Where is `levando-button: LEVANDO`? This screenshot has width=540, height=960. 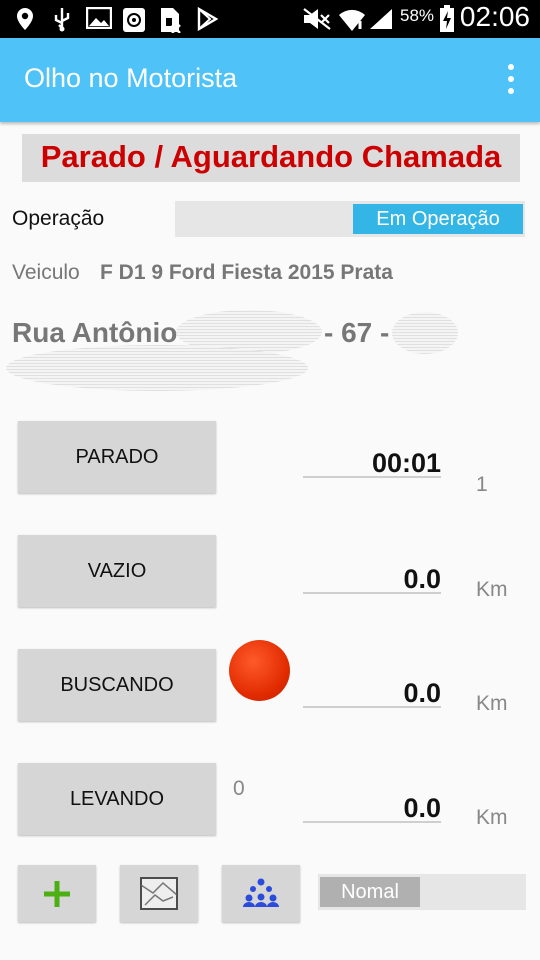
levando-button: LEVANDO is located at coordinates (117, 799).